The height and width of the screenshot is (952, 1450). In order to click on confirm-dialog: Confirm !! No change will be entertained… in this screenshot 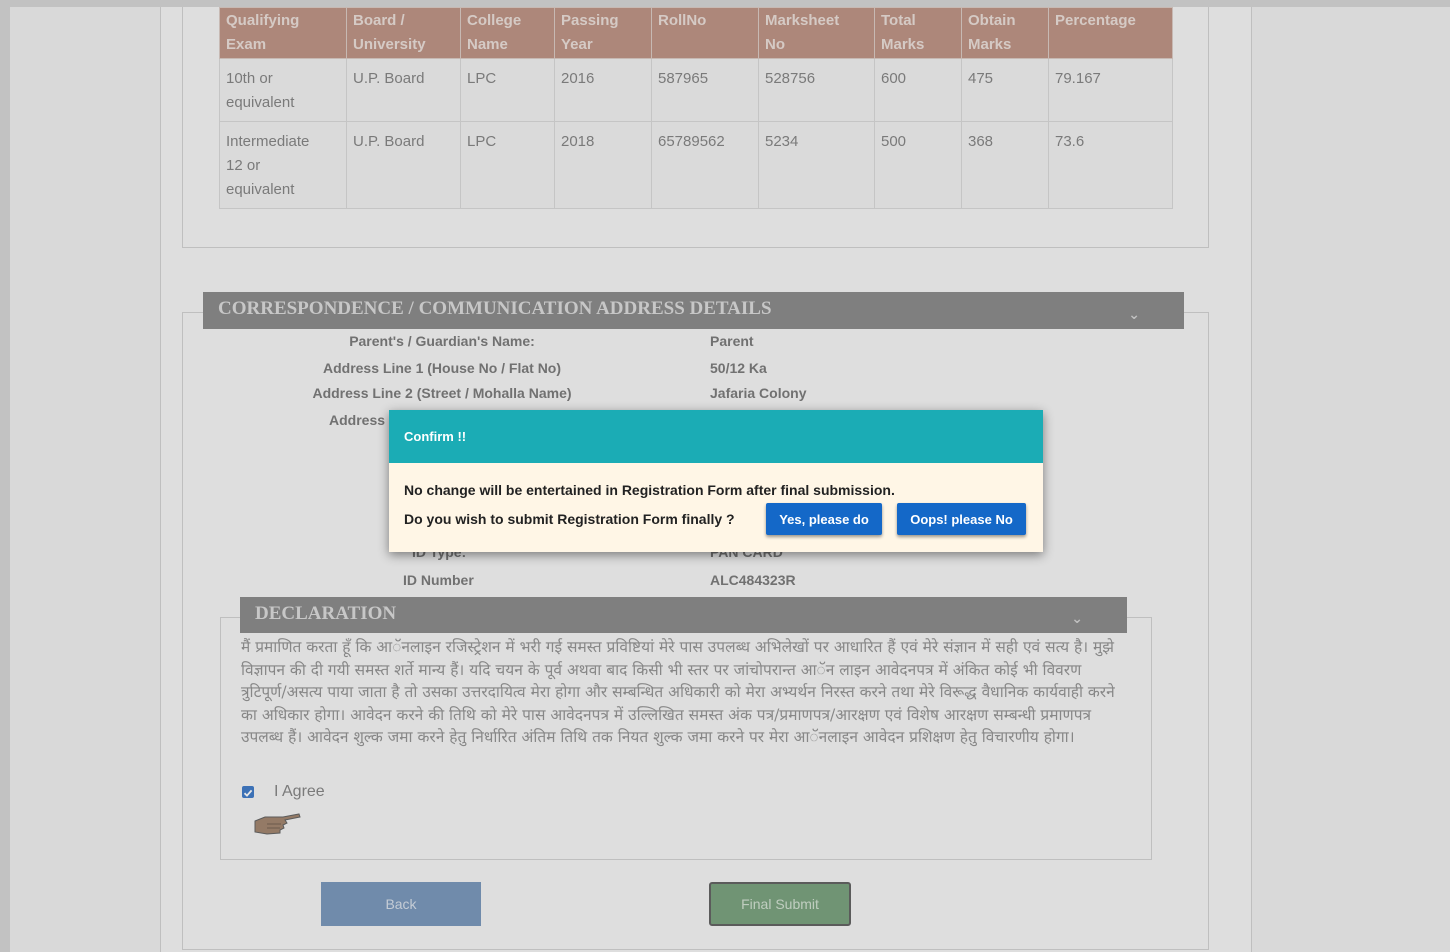, I will do `click(716, 481)`.